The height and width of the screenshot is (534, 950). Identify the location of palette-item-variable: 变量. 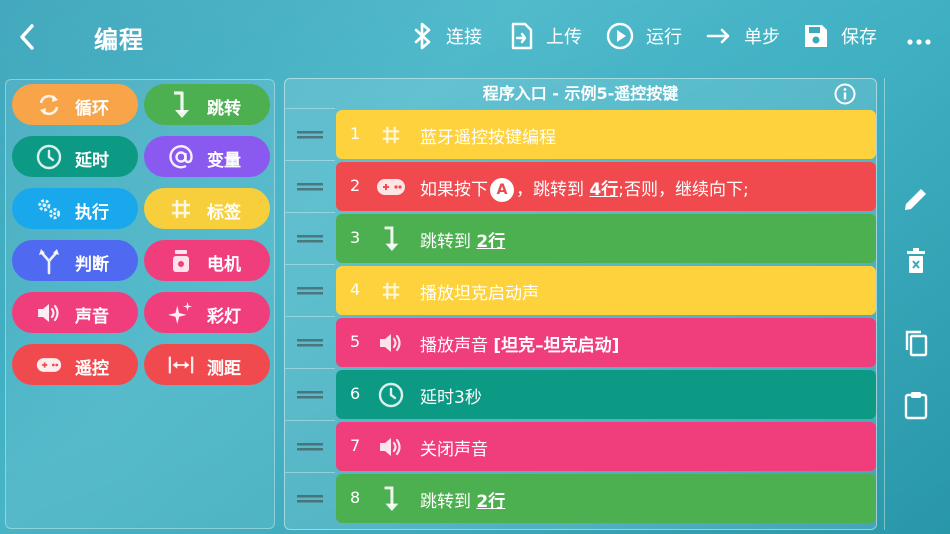
(207, 156).